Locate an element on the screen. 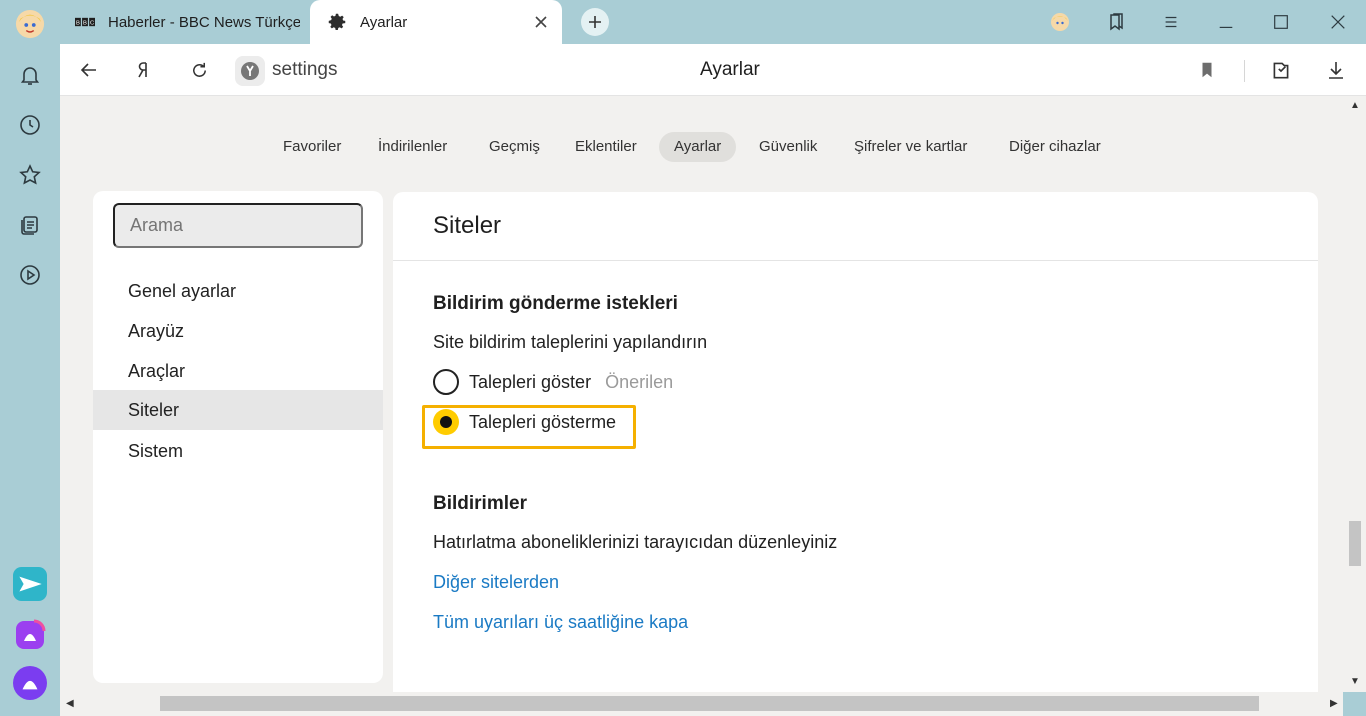 This screenshot has width=1366, height=716. profile-avatar-icon is located at coordinates (30, 24).